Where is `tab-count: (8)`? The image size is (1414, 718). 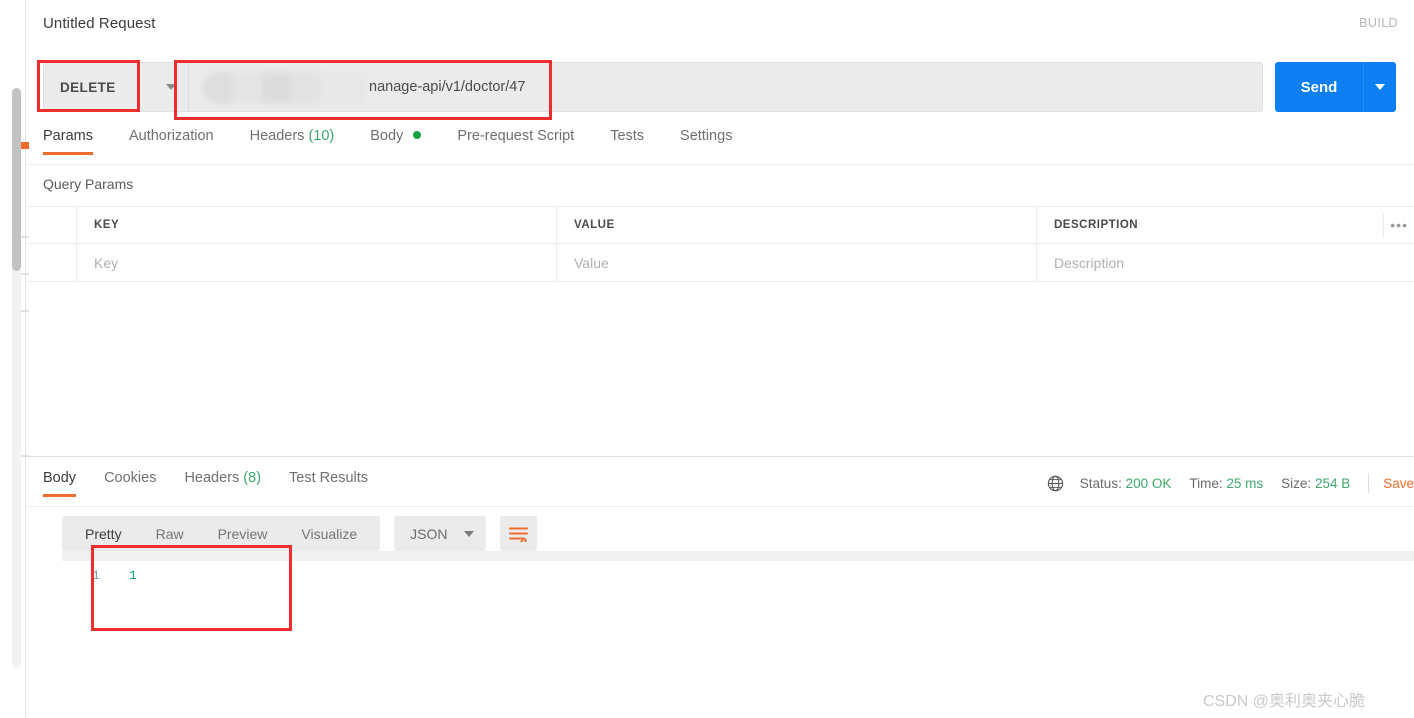 tab-count: (8) is located at coordinates (252, 478).